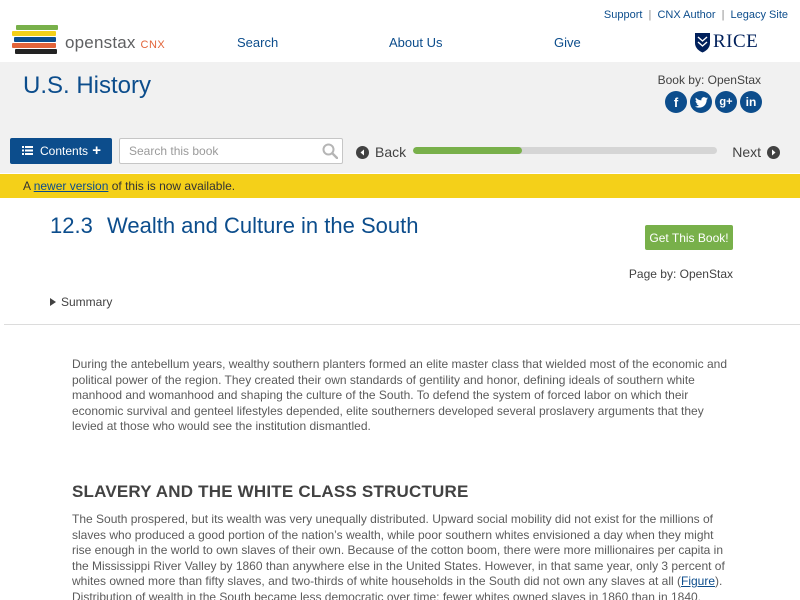  I want to click on social-share: f g+ in, so click(713, 102).